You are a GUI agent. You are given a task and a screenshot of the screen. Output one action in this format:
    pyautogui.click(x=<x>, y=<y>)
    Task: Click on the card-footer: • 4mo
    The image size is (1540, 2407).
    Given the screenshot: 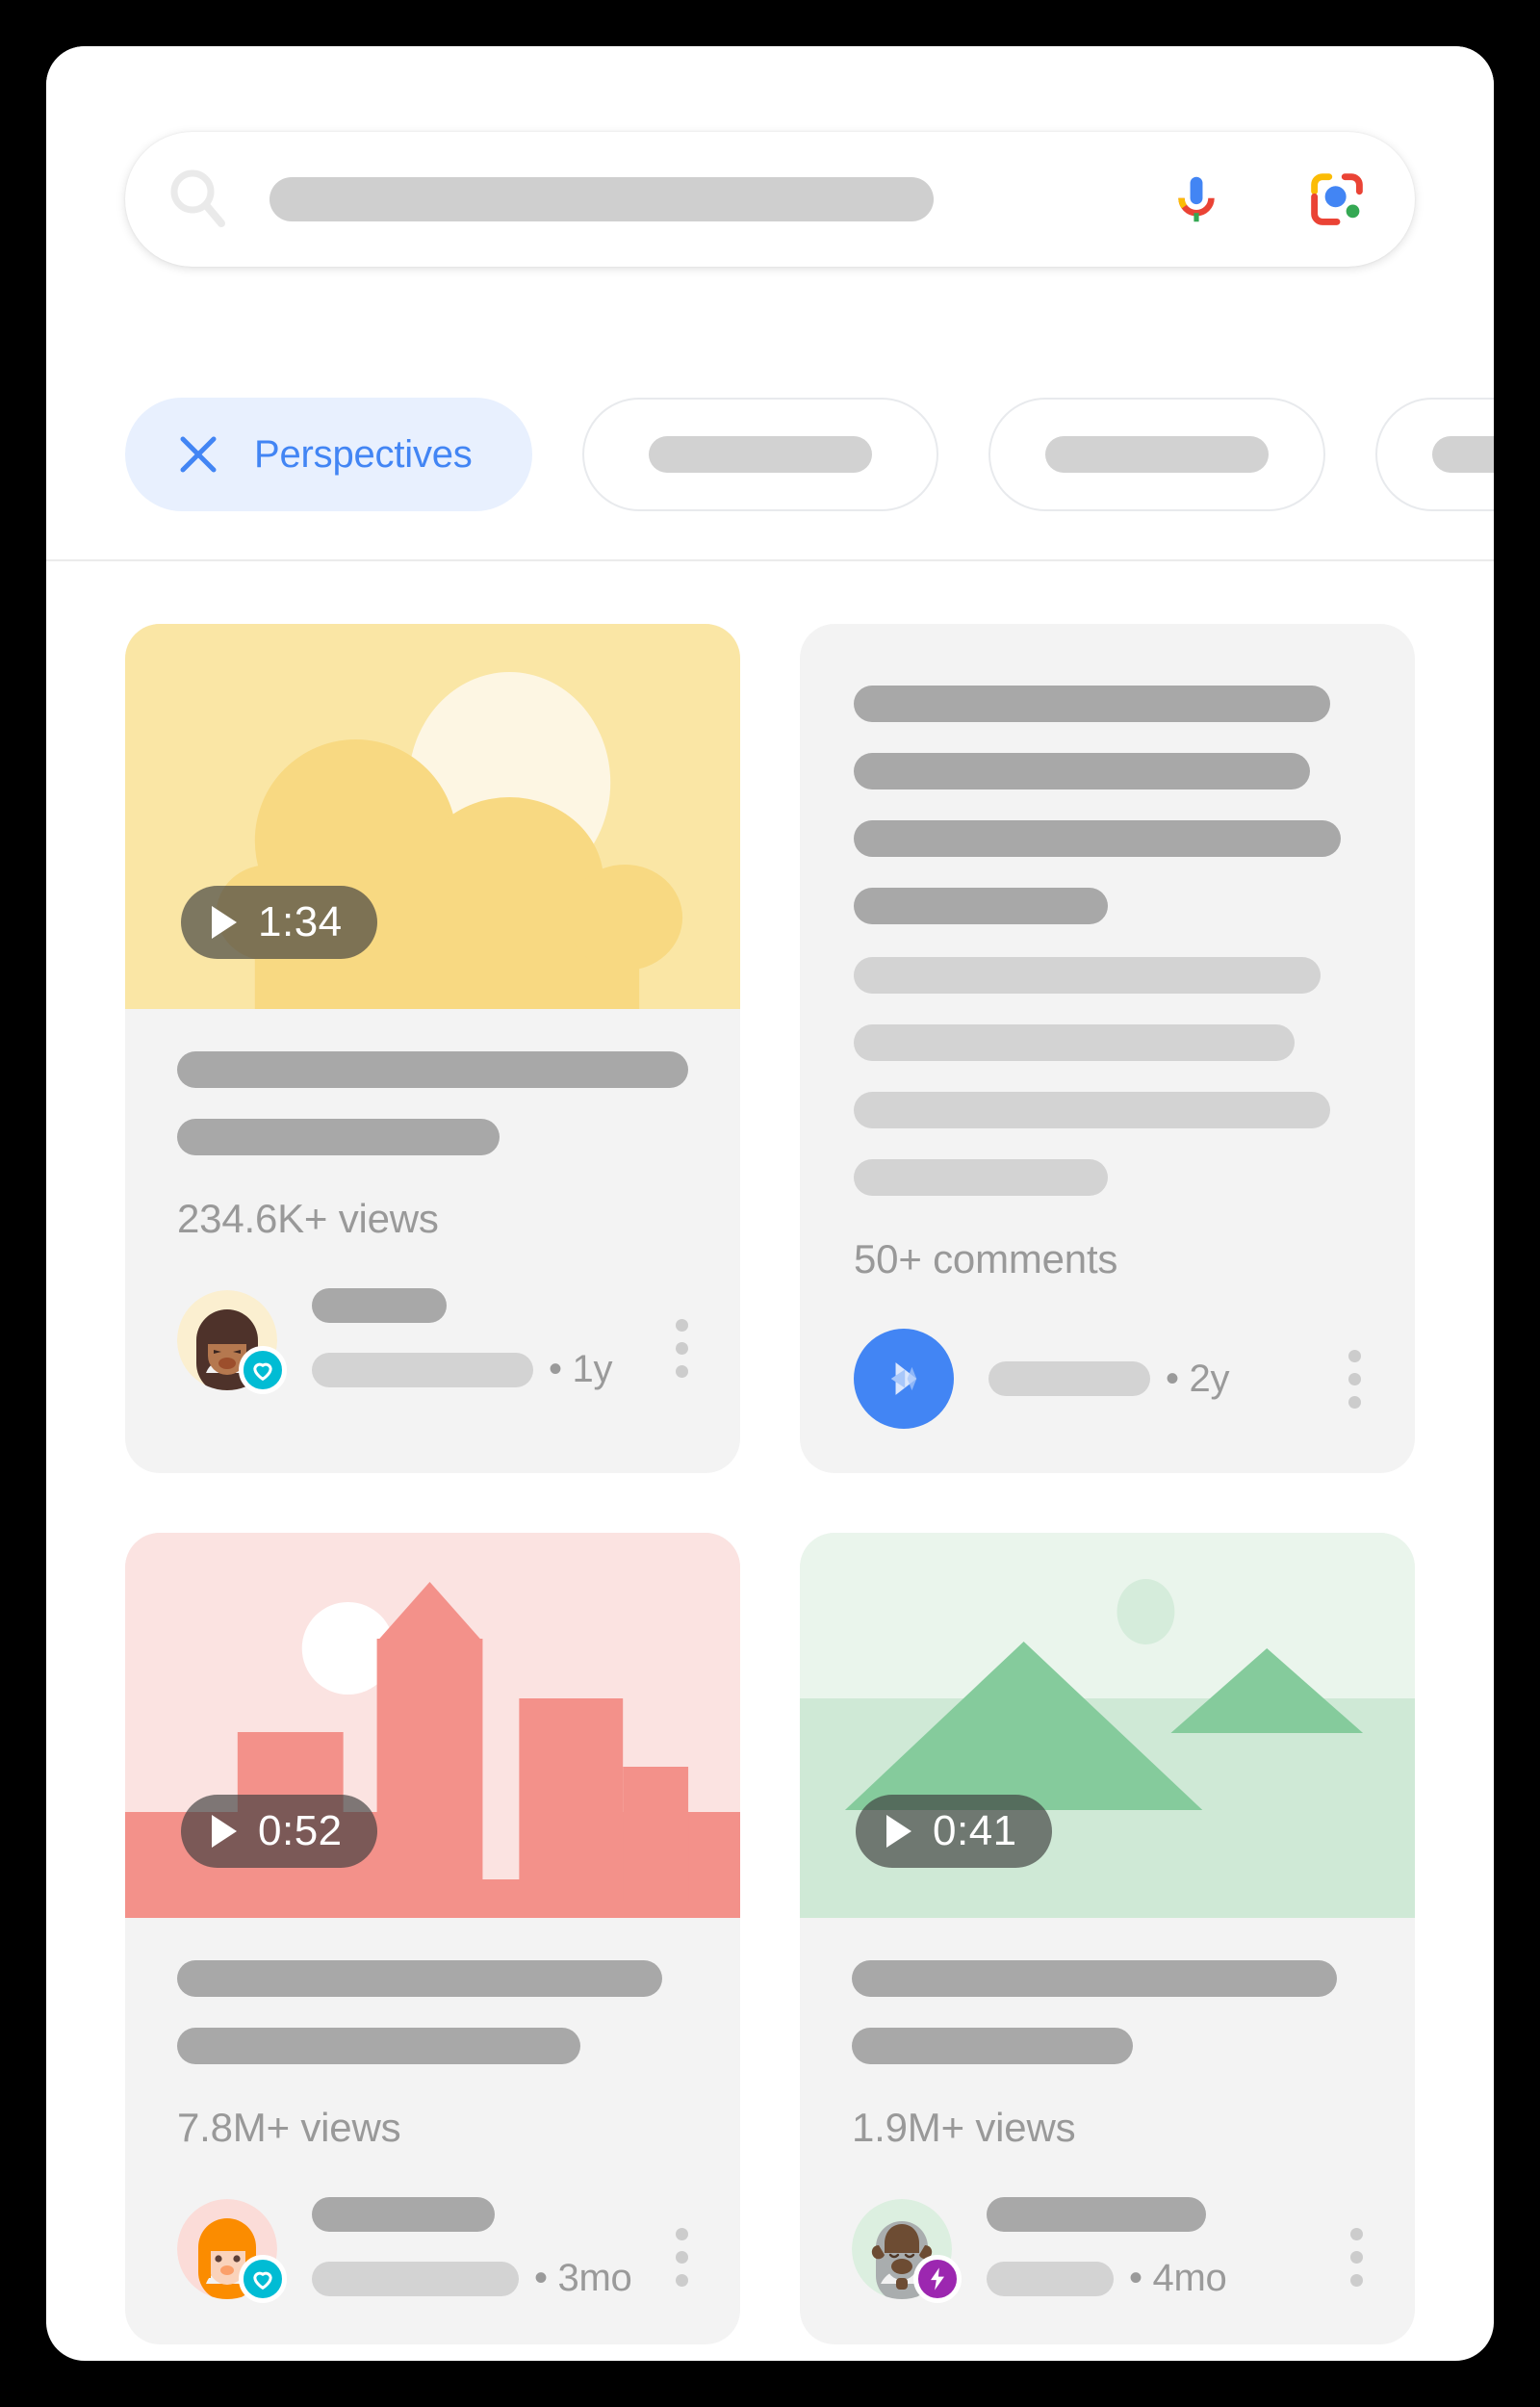 What is the action you would take?
    pyautogui.click(x=1107, y=2250)
    